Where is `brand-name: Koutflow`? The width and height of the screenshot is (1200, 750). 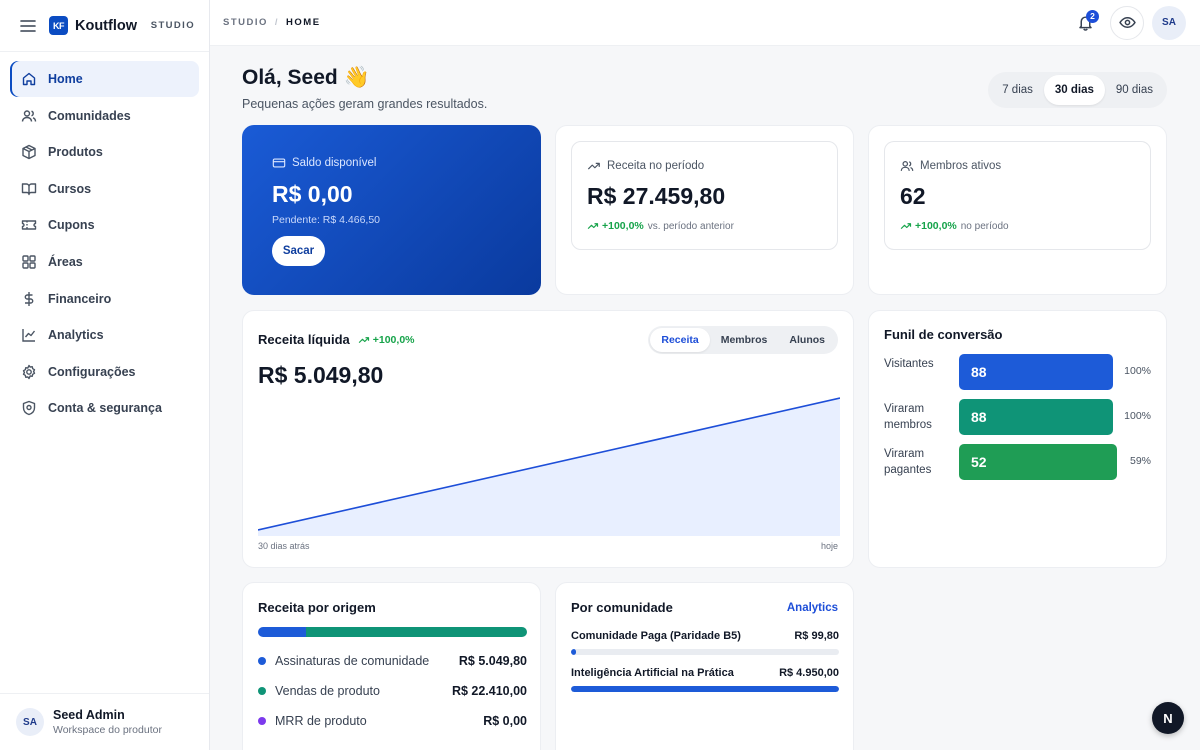 brand-name: Koutflow is located at coordinates (106, 26).